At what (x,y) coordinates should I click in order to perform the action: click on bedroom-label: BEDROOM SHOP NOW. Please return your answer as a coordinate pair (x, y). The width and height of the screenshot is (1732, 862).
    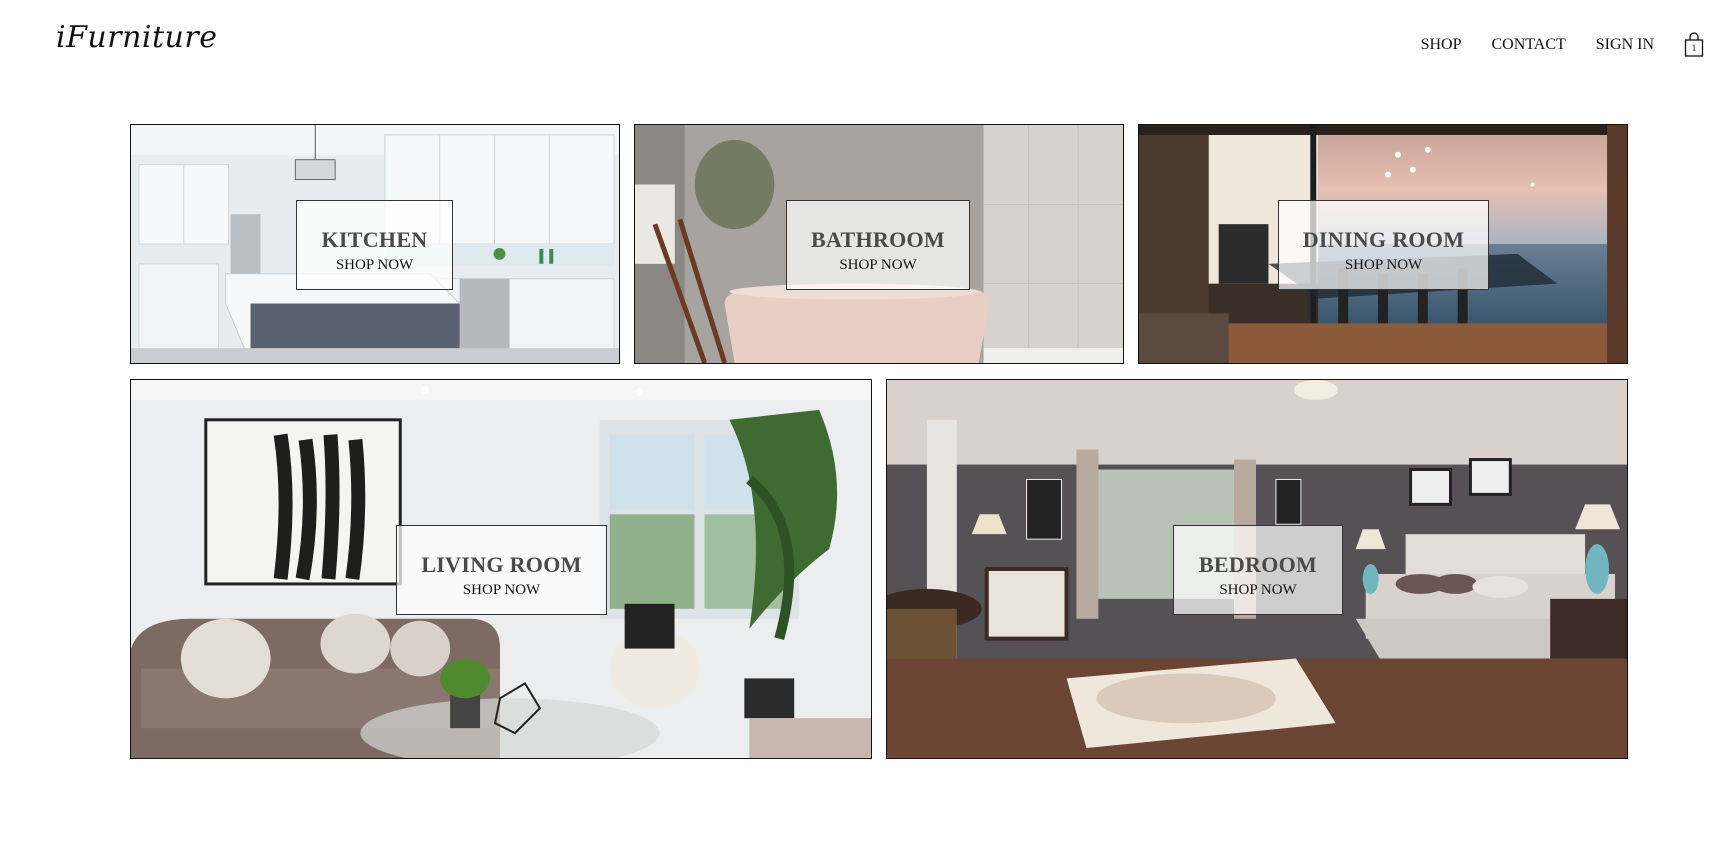
    Looking at the image, I should click on (1258, 570).